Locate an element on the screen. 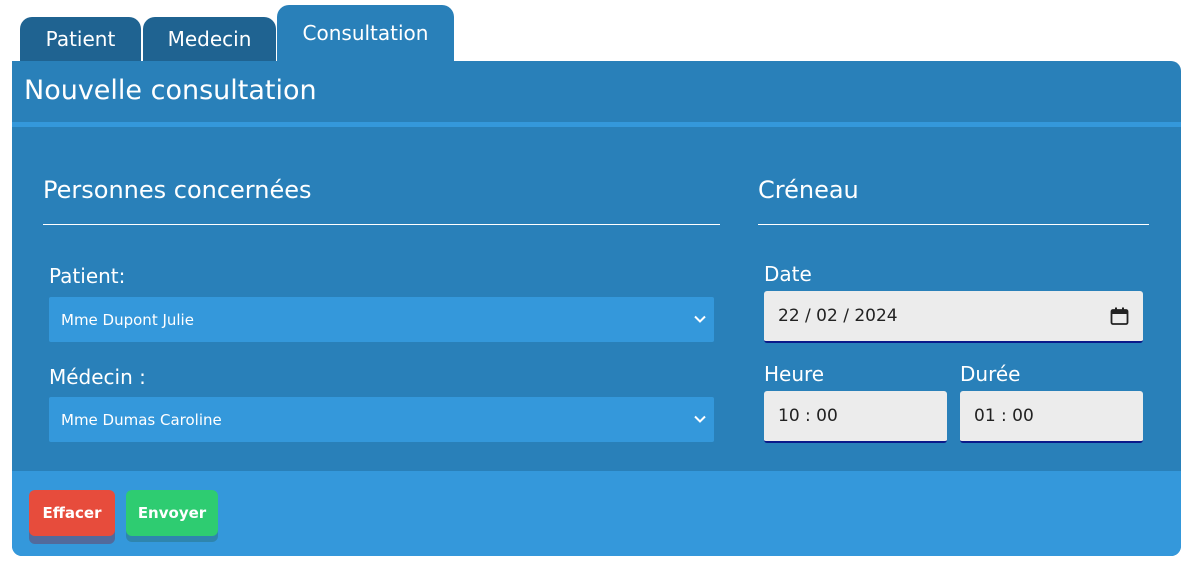 The width and height of the screenshot is (1188, 562). tab-patient: Patient is located at coordinates (80, 39).